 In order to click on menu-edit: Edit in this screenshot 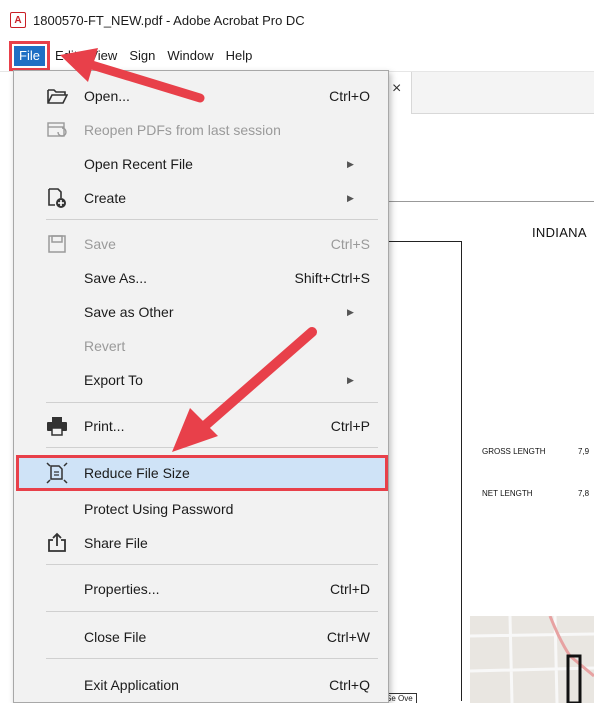, I will do `click(66, 56)`.